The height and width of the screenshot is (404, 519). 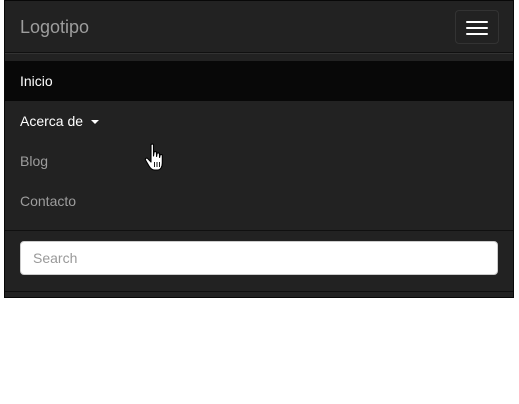 I want to click on hamburger-menu-icon, so click(x=477, y=22).